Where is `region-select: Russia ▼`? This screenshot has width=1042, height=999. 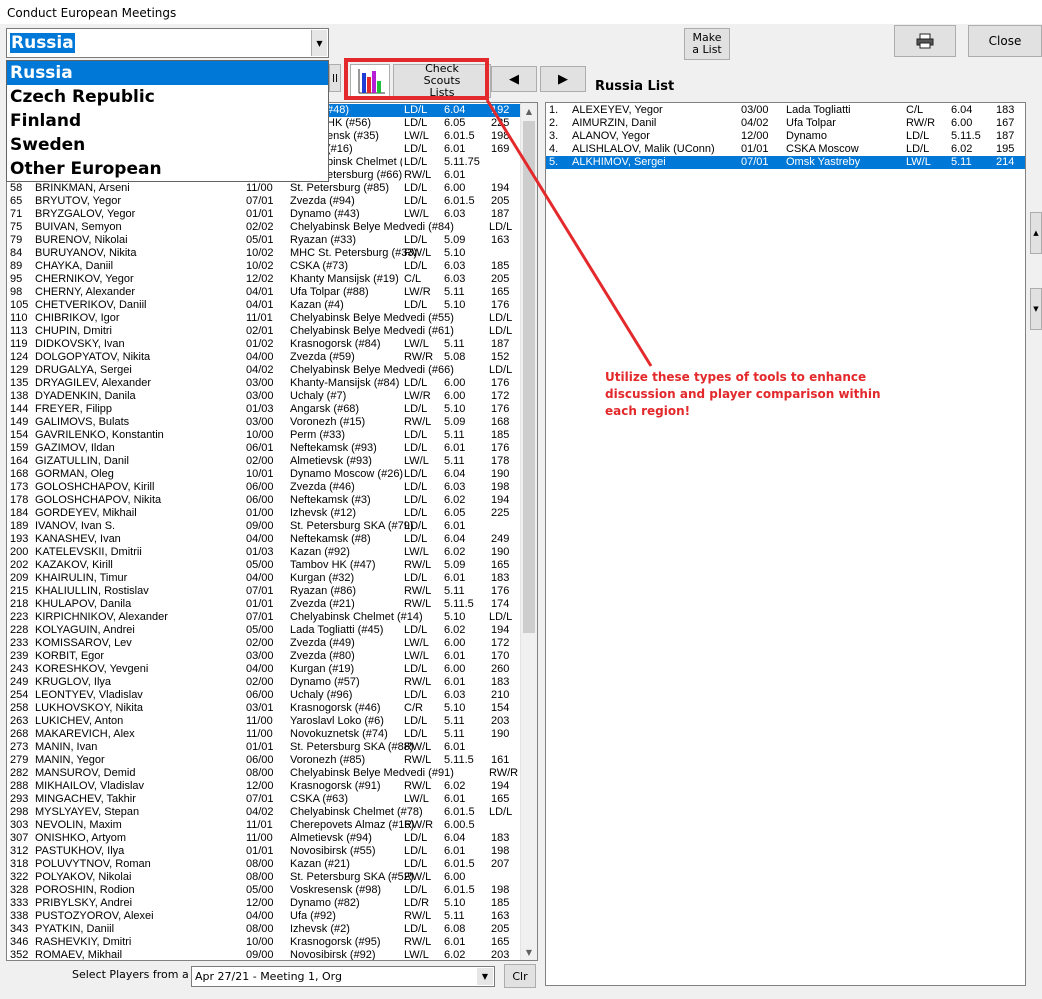 region-select: Russia ▼ is located at coordinates (167, 43).